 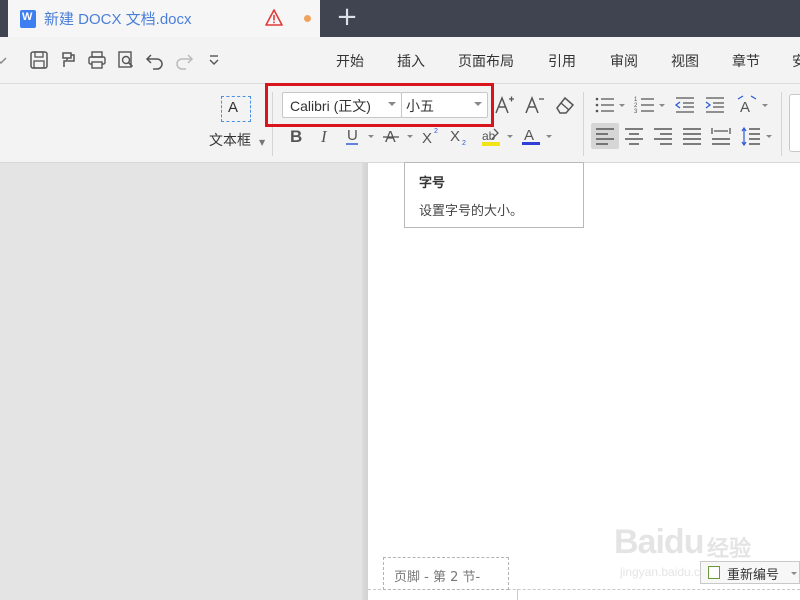 I want to click on svg-text: I, so click(x=324, y=136).